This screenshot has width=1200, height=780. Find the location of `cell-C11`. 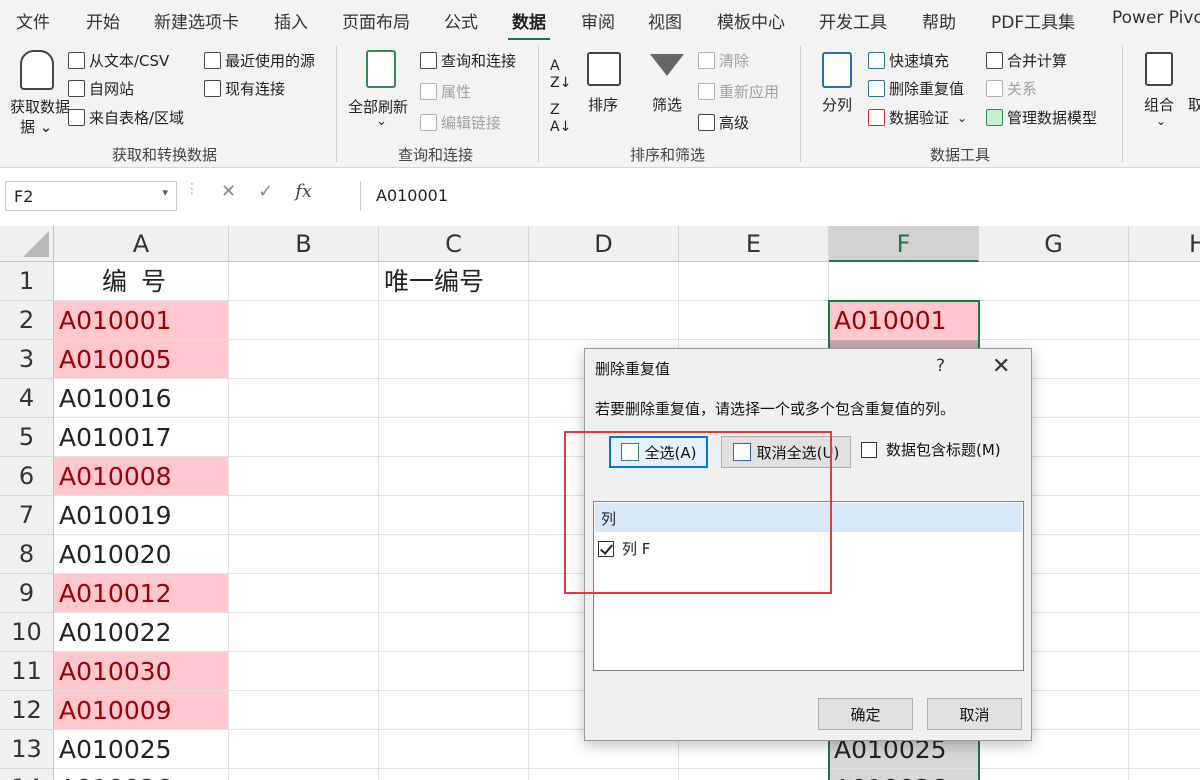

cell-C11 is located at coordinates (454, 671).